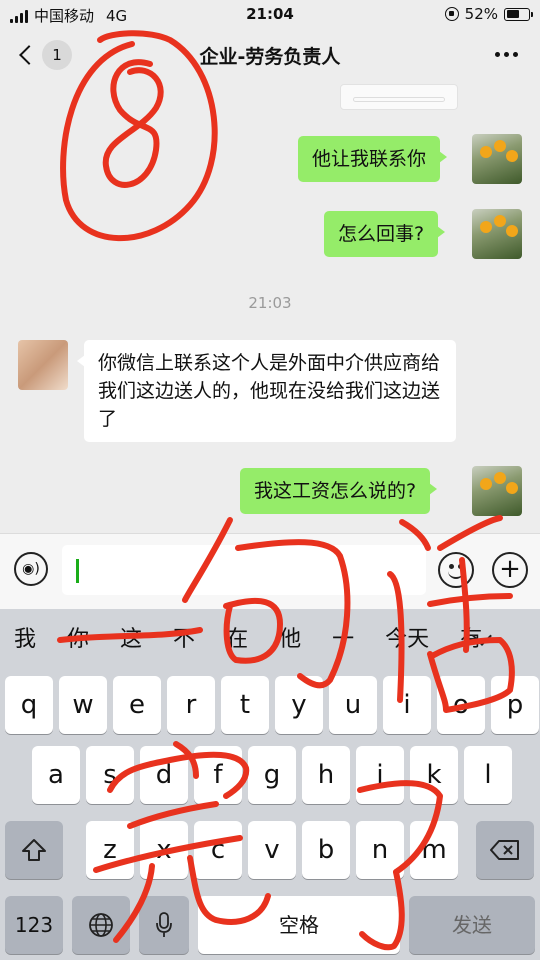 Image resolution: width=540 pixels, height=960 pixels. I want to click on key-u: u, so click(353, 705).